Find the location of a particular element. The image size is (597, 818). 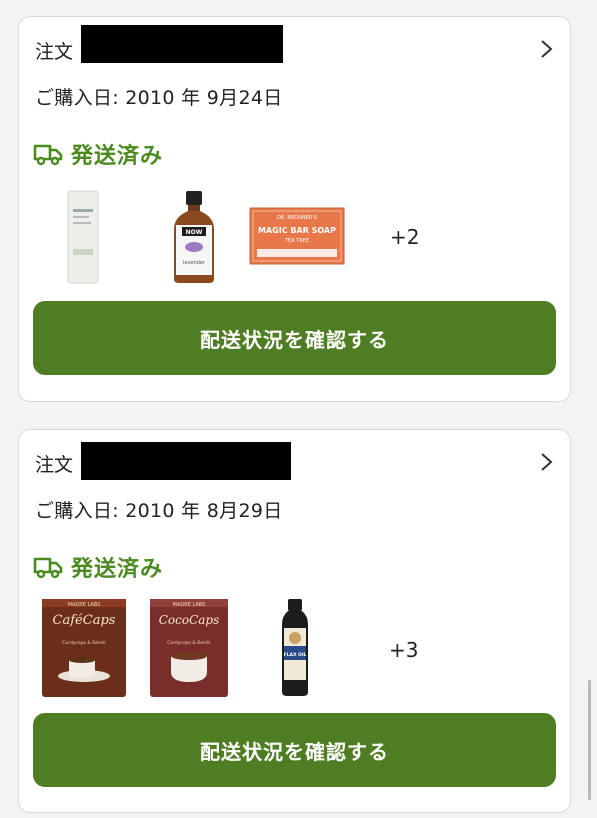

product-sublabel-cafecaps: Cordyceps & Reishi is located at coordinates (83, 643).